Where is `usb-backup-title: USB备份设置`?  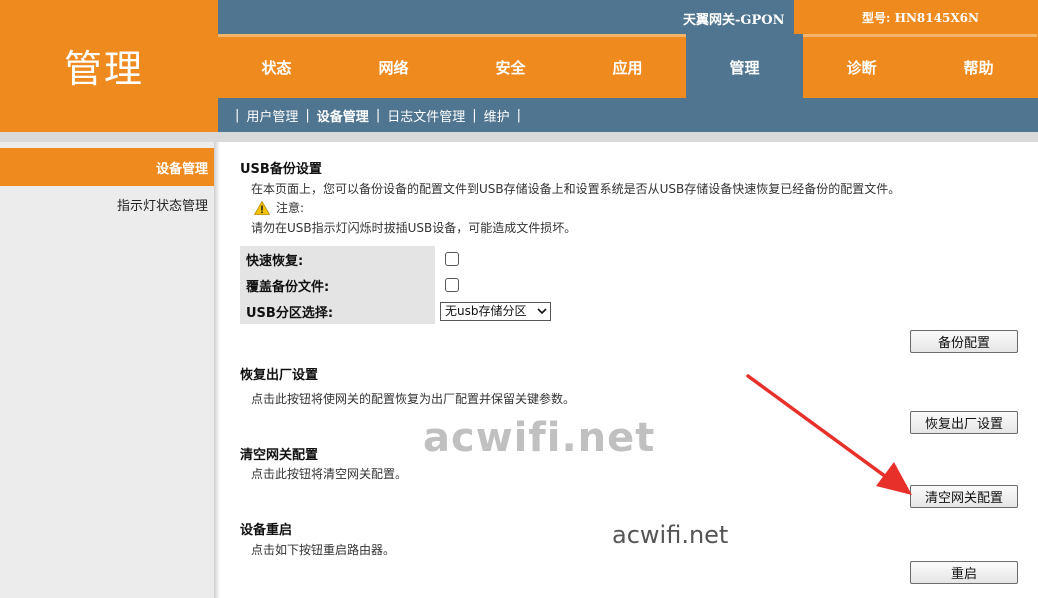 usb-backup-title: USB备份设置 is located at coordinates (281, 169).